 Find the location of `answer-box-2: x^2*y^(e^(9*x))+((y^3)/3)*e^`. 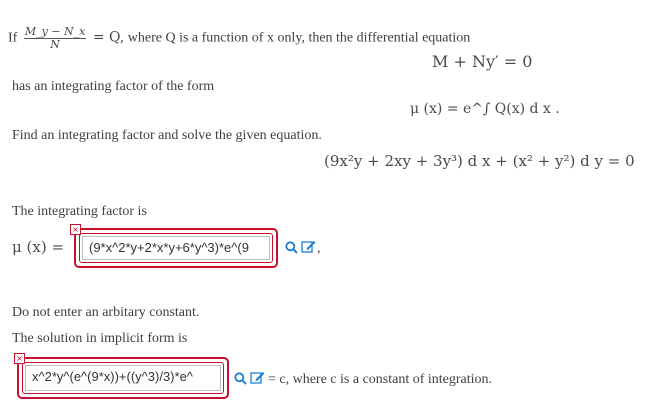

answer-box-2: x^2*y^(e^(9*x))+((y^3)/3)*e^ is located at coordinates (123, 378).